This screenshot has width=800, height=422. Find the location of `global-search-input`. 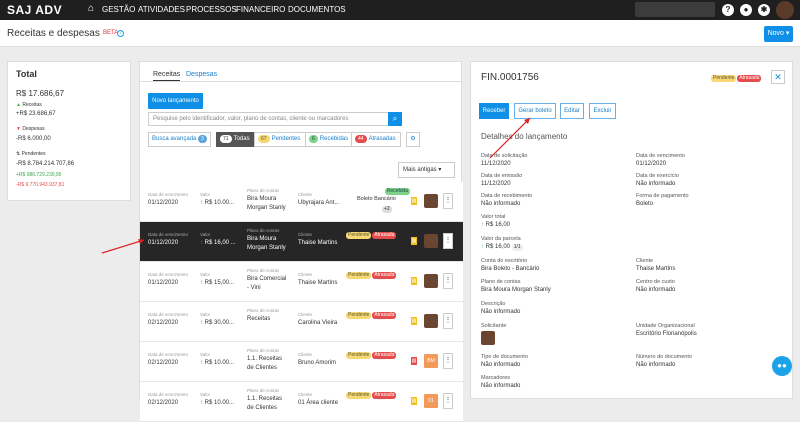

global-search-input is located at coordinates (675, 9).